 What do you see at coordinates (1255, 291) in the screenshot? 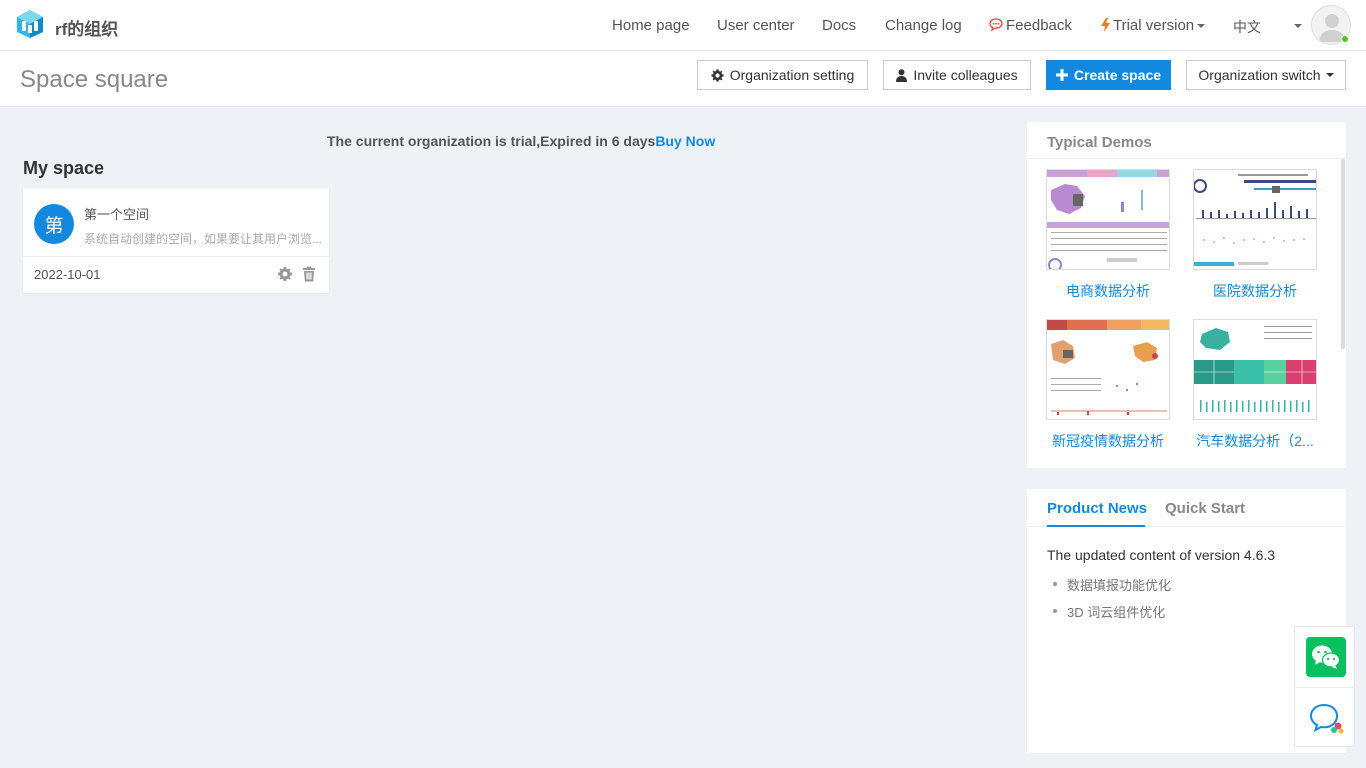
I see `demo-label: 医院数据分析` at bounding box center [1255, 291].